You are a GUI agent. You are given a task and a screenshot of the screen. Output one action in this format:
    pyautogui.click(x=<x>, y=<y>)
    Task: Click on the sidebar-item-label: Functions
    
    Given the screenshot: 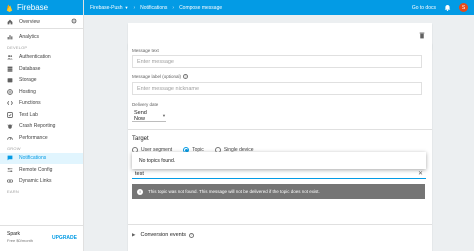 What is the action you would take?
    pyautogui.click(x=30, y=103)
    